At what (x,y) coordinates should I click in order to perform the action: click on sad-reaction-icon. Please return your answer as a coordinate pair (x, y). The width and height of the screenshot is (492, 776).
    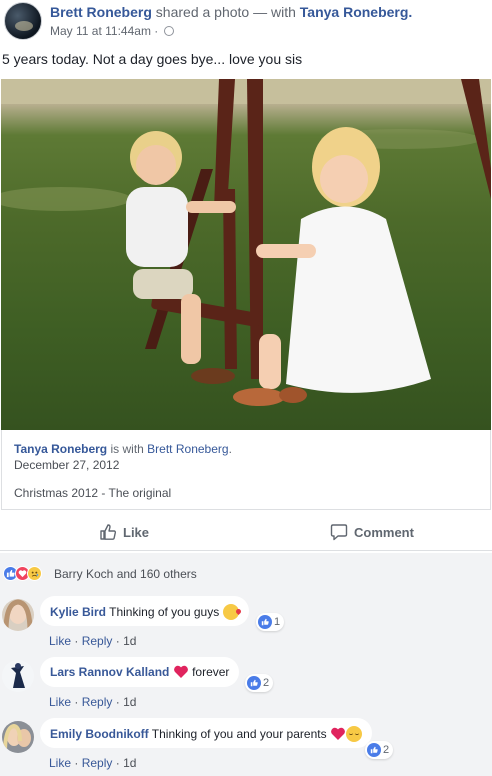
    Looking at the image, I should click on (34, 573).